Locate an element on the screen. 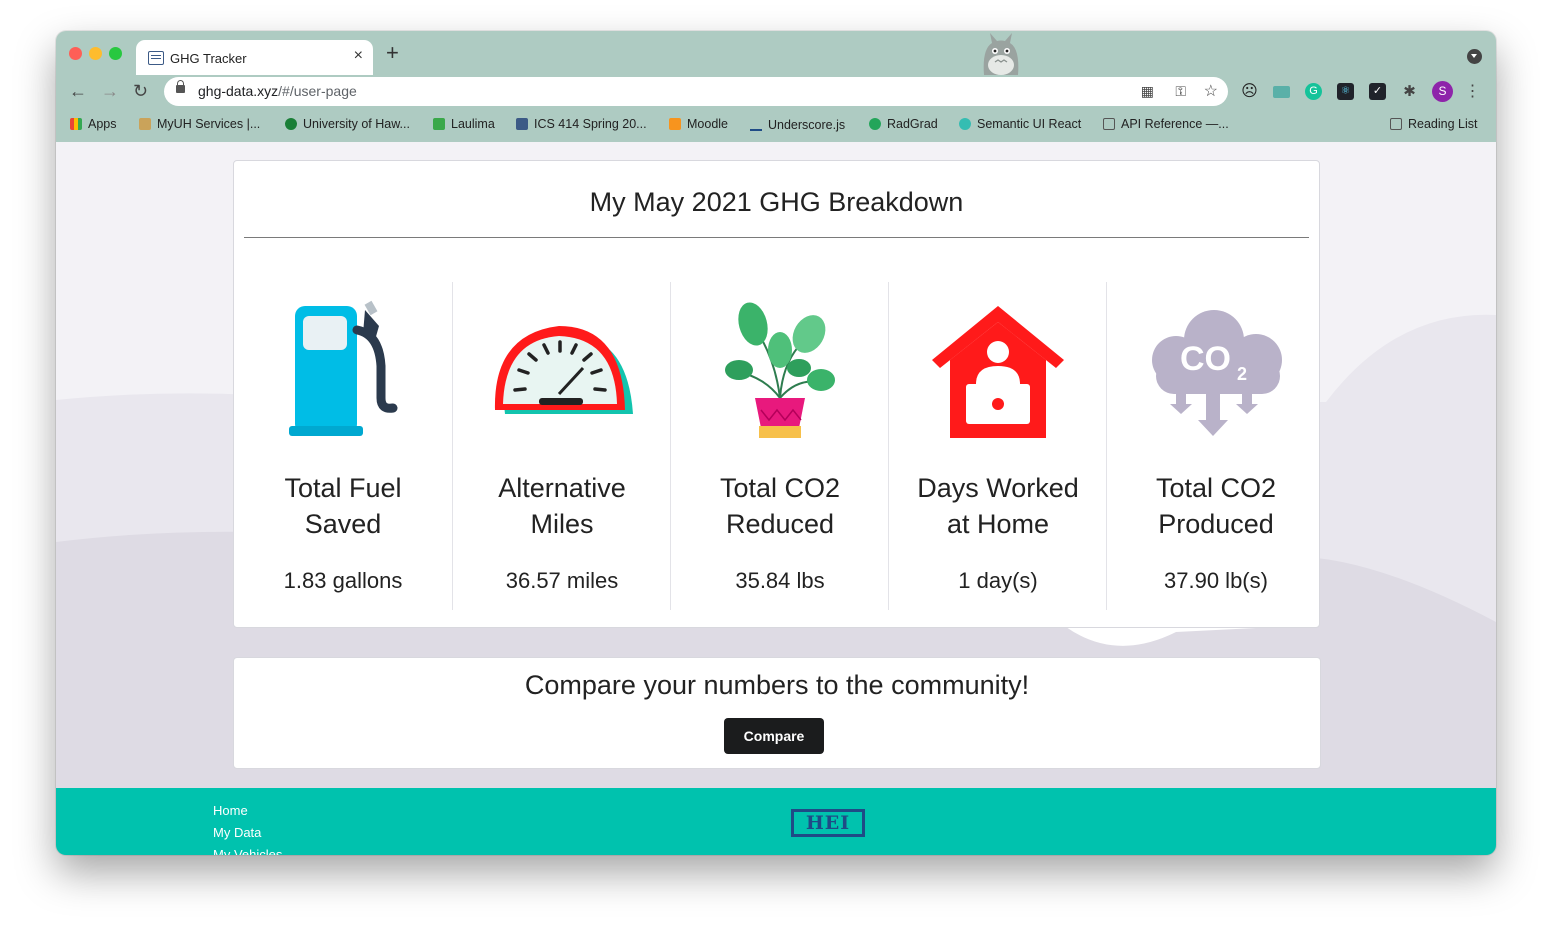 This screenshot has width=1552, height=935. reading-list-button: Reading List is located at coordinates (1434, 124).